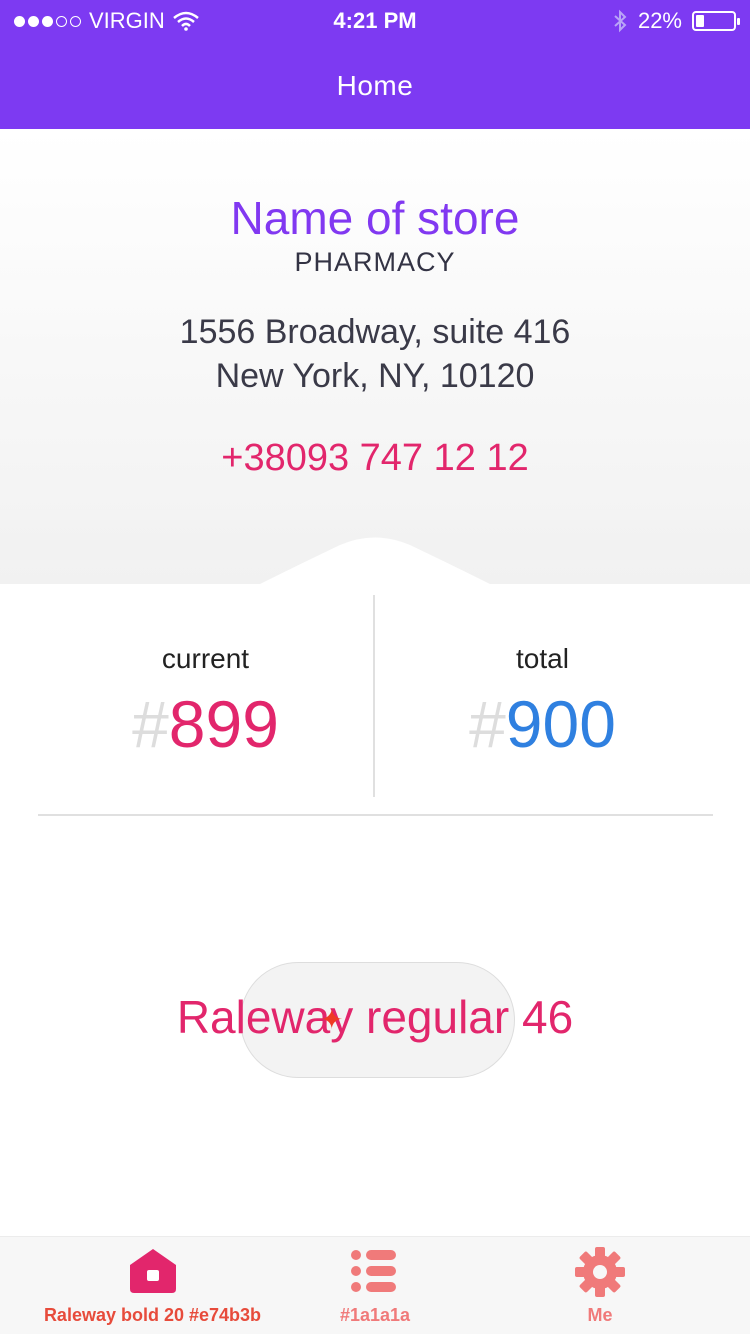 This screenshot has width=750, height=1334. I want to click on center-caption: Raleway regular 46, so click(375, 1017).